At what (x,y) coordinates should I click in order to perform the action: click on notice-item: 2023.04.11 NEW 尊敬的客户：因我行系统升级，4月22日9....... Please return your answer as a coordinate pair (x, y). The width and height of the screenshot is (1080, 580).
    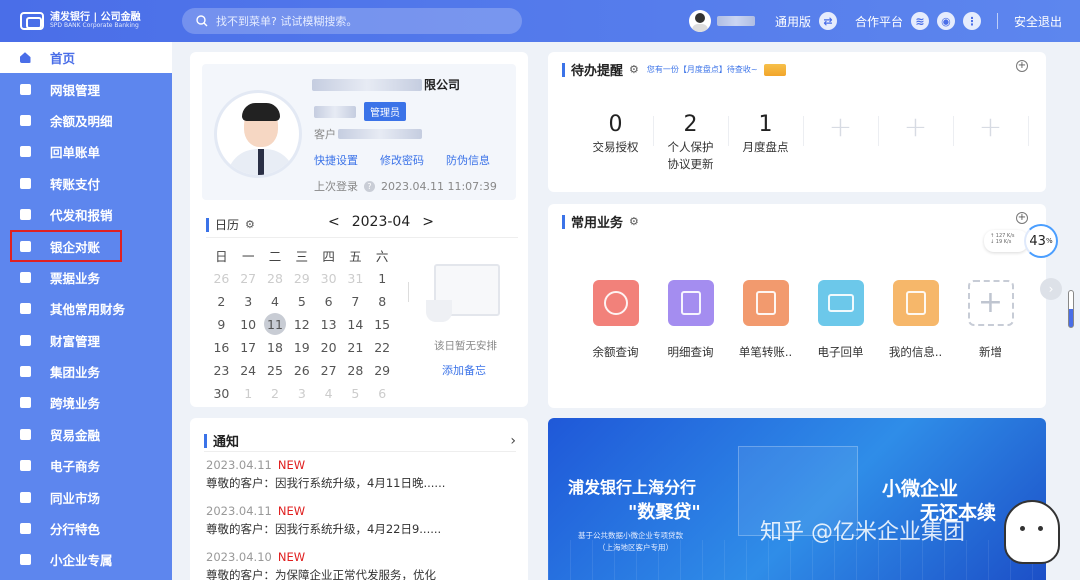
    Looking at the image, I should click on (323, 520).